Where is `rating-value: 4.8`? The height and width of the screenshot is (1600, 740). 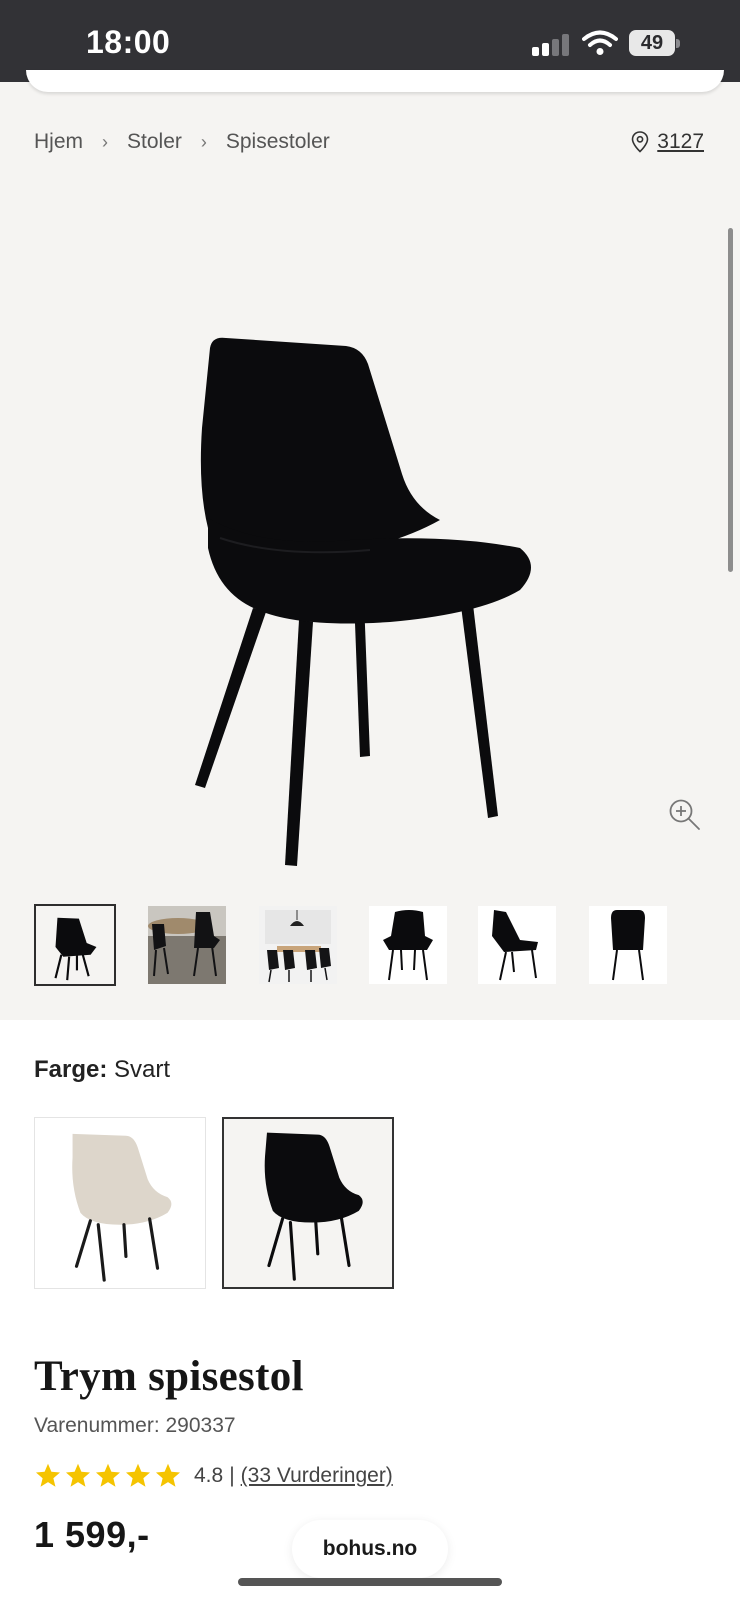
rating-value: 4.8 is located at coordinates (209, 1475).